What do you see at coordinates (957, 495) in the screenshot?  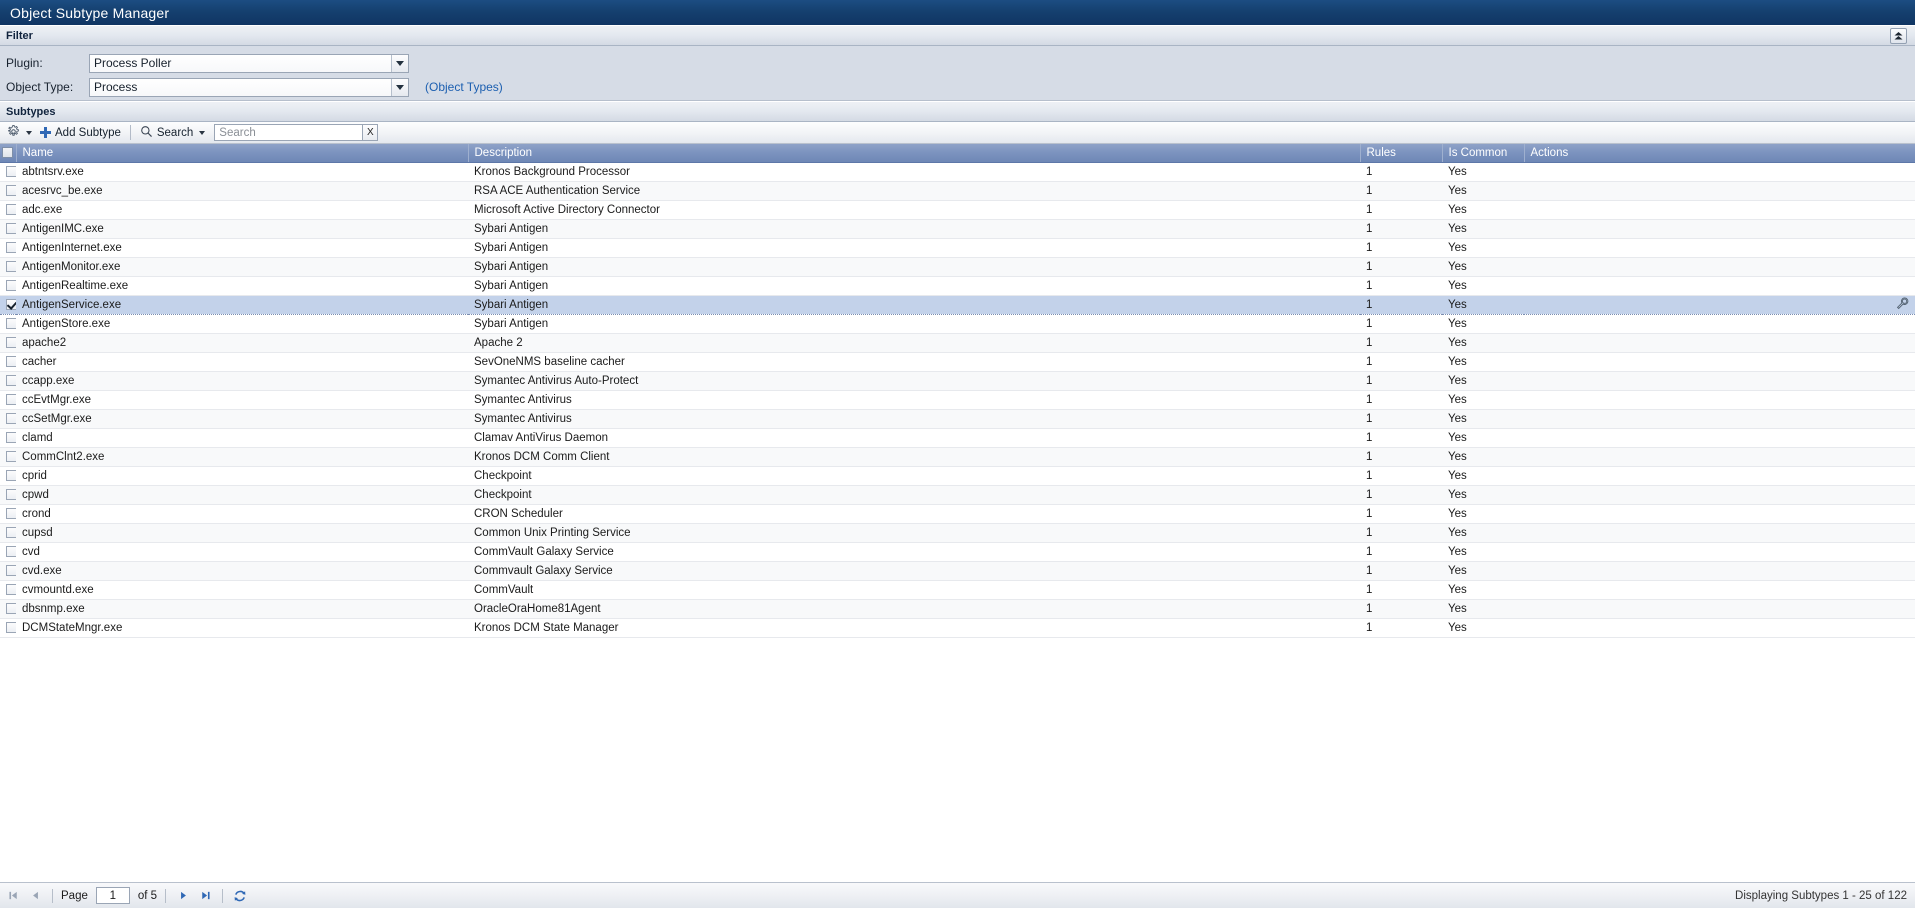 I see `table-row: cpwd Checkpoint 1 Yes` at bounding box center [957, 495].